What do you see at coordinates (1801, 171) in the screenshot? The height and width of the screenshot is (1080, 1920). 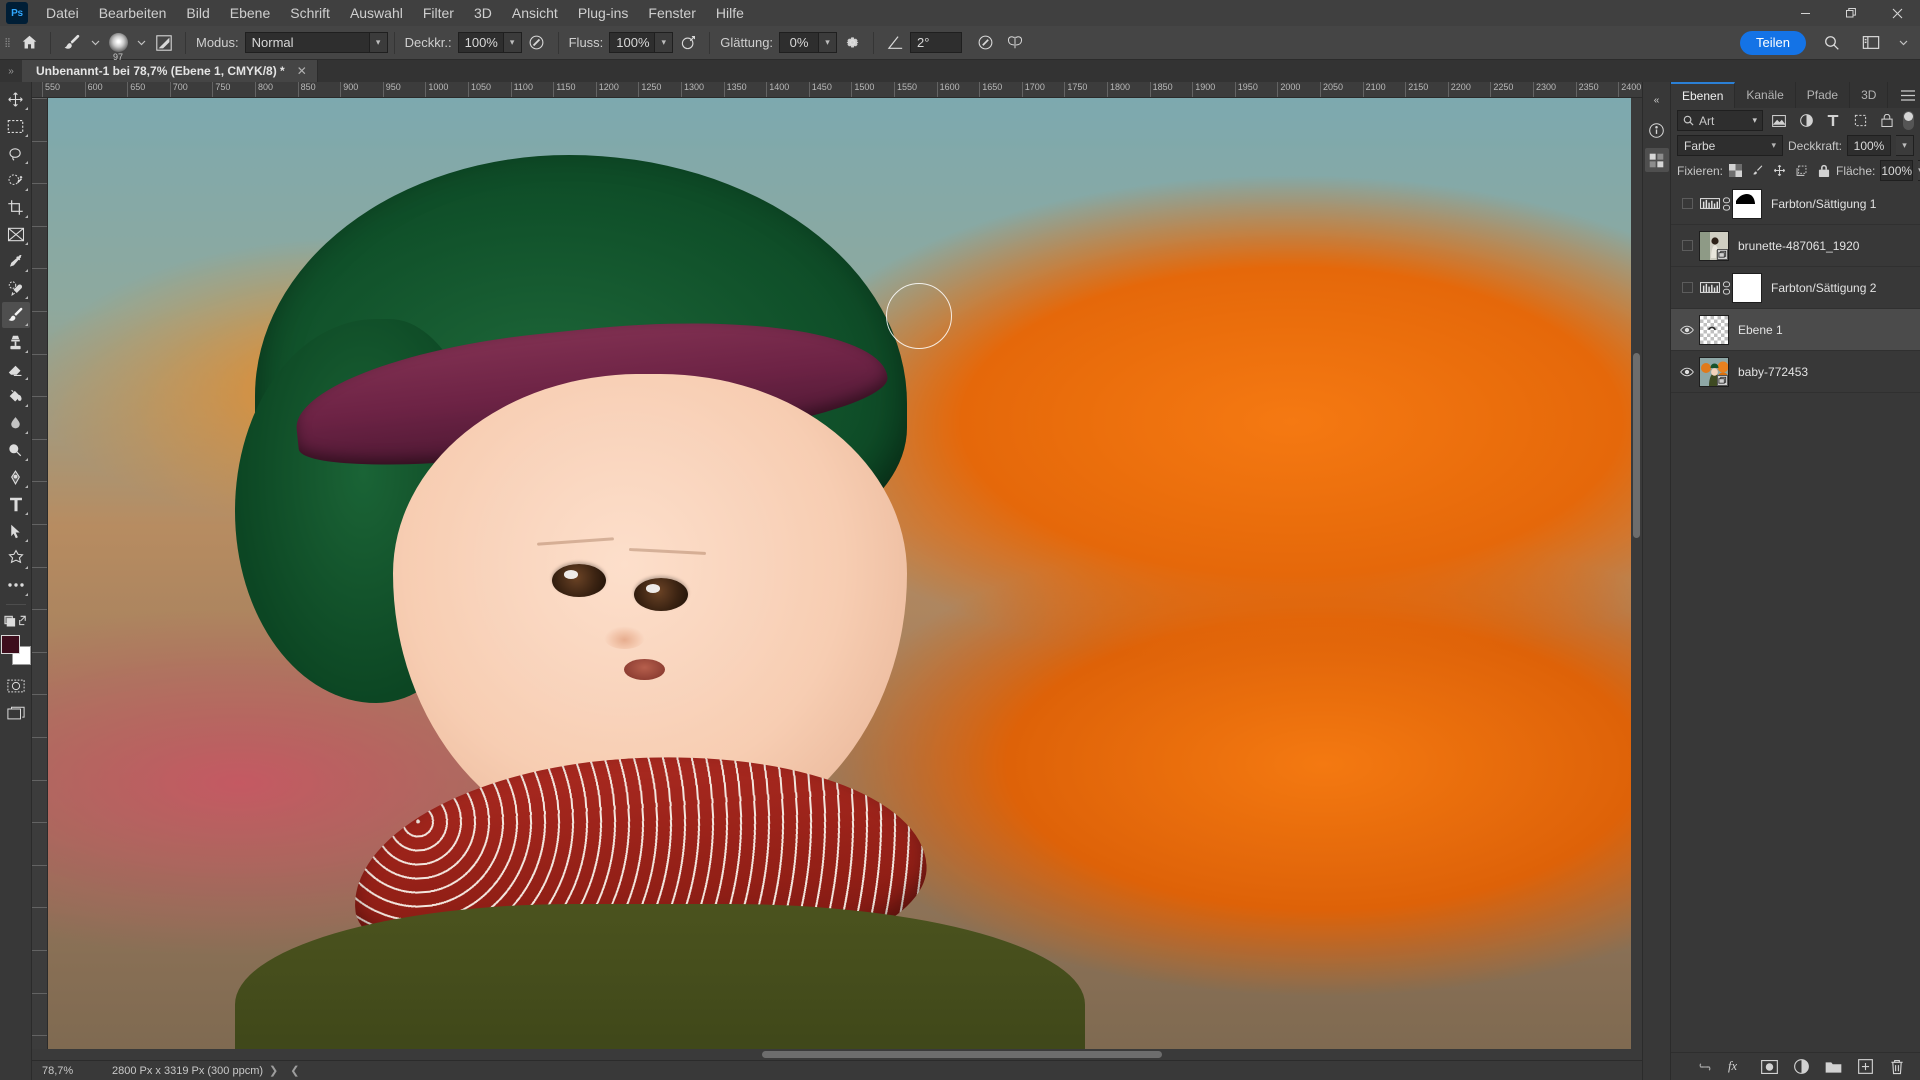 I see `lock-artboard-icon` at bounding box center [1801, 171].